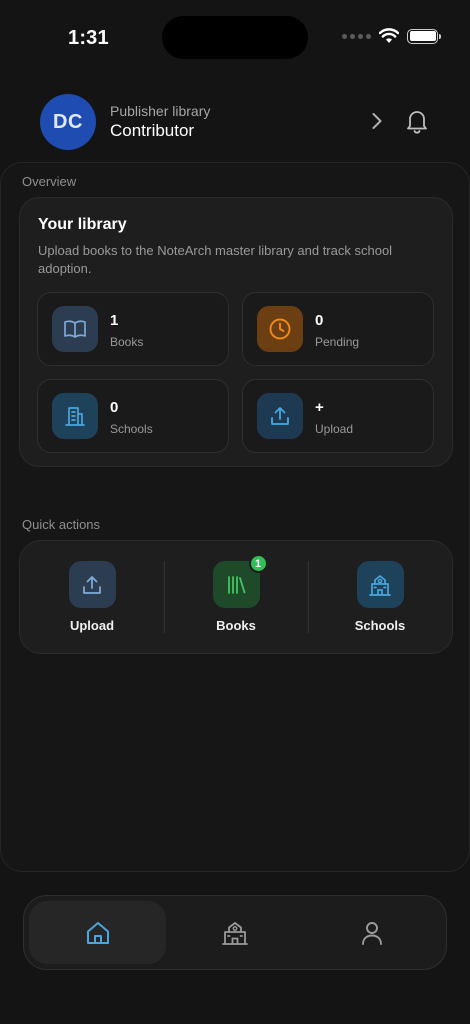 This screenshot has width=470, height=1024. Describe the element at coordinates (389, 35) in the screenshot. I see `wifi-icon` at that location.